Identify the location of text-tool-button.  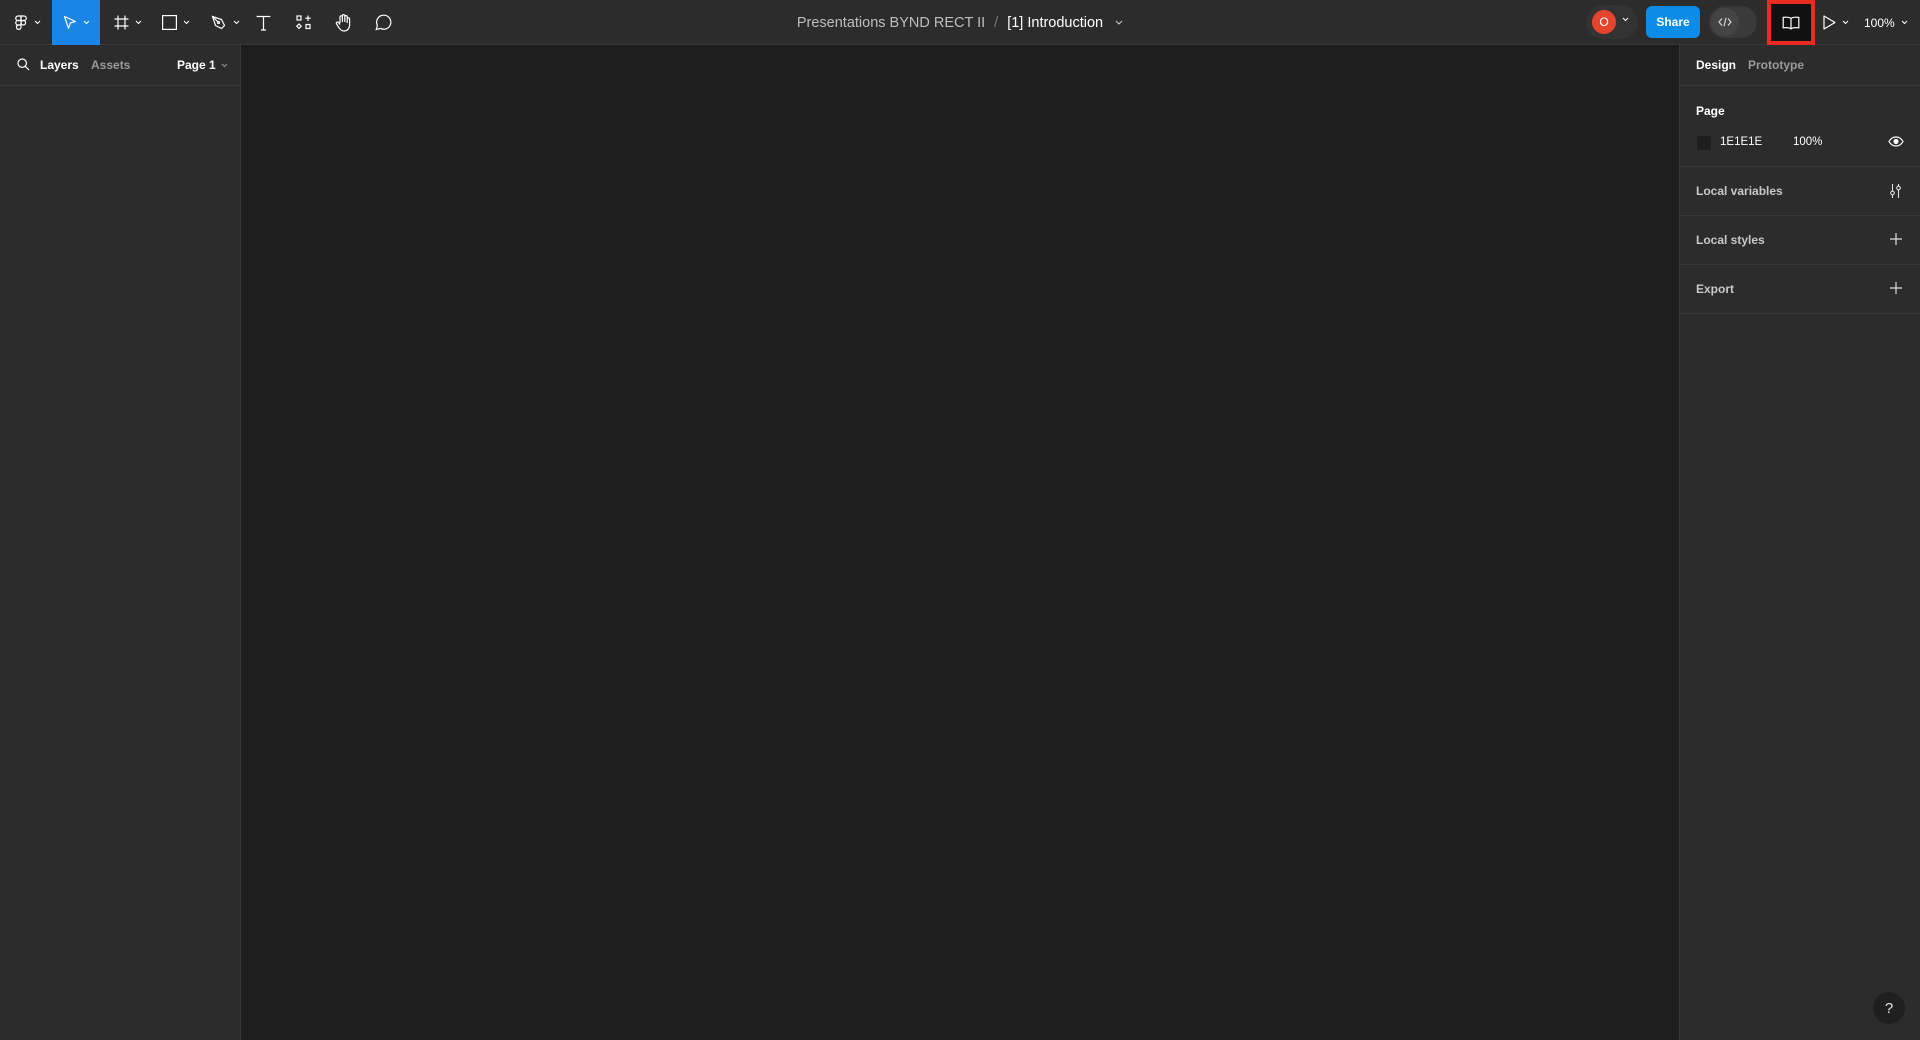
(263, 22).